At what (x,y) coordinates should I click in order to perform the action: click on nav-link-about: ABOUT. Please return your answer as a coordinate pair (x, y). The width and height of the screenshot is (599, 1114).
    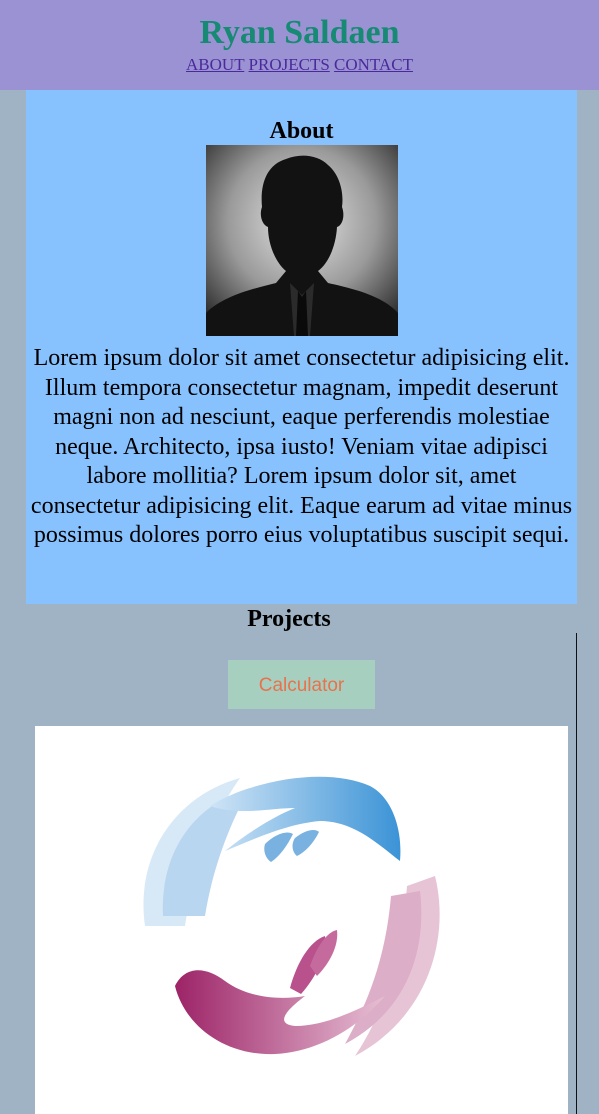
    Looking at the image, I should click on (215, 64).